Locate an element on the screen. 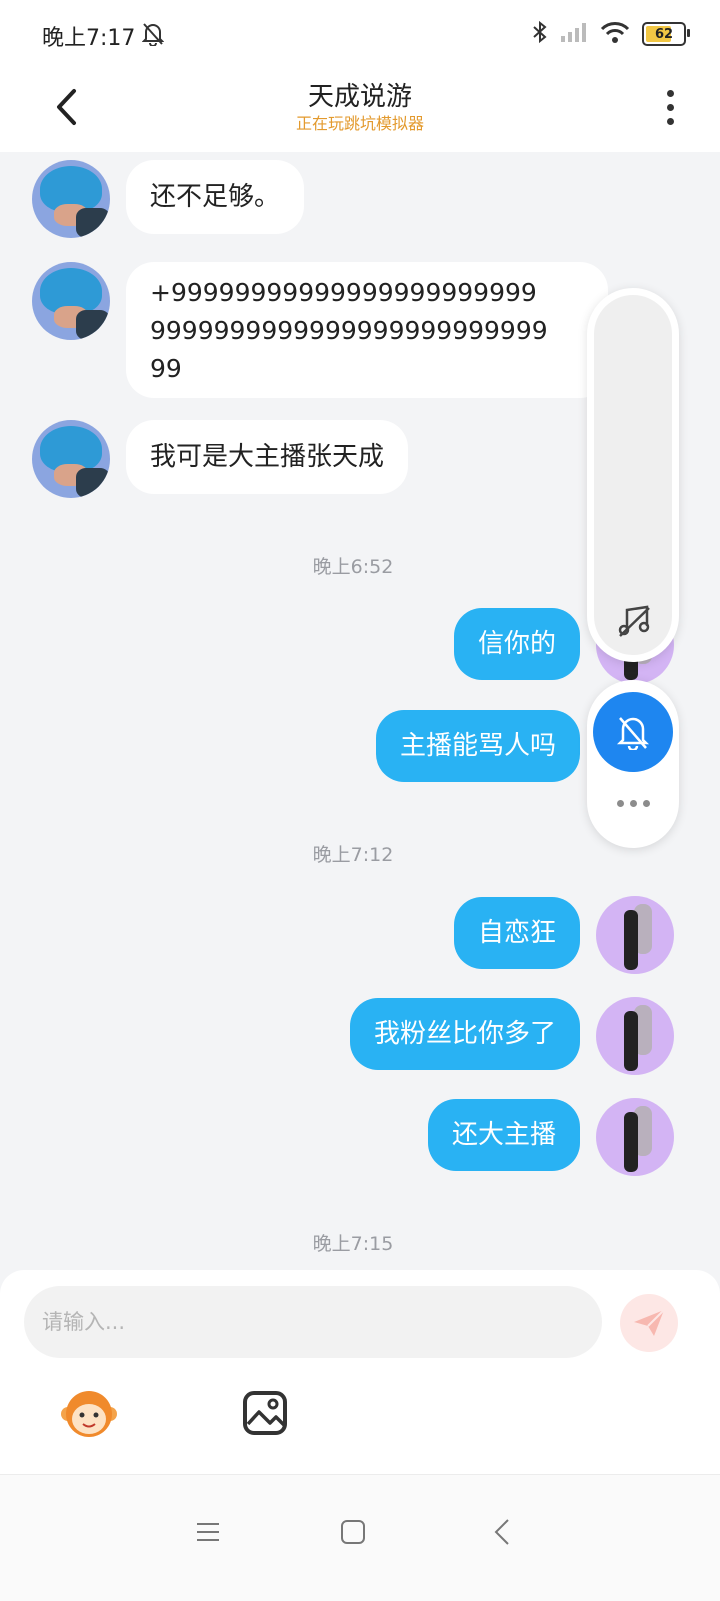 The height and width of the screenshot is (1601, 720). message-text: 还不足够。 is located at coordinates (215, 197).